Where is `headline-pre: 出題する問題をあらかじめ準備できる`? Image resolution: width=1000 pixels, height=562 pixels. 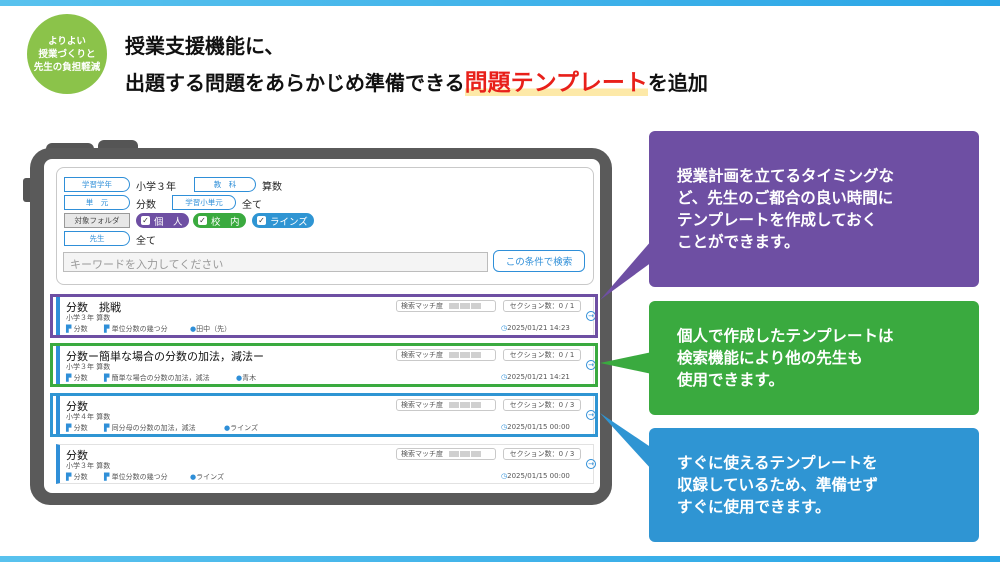
headline-pre: 出題する問題をあらかじめ準備できる is located at coordinates (295, 83).